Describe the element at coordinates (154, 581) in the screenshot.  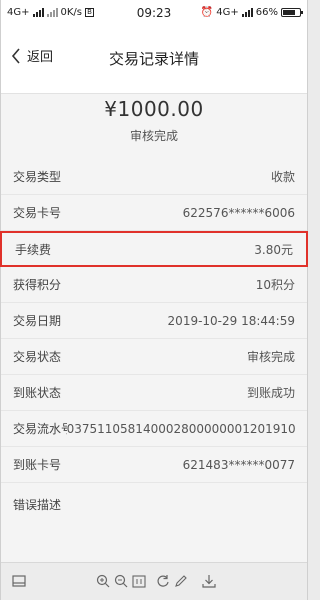
I see `bottom-toolbar` at that location.